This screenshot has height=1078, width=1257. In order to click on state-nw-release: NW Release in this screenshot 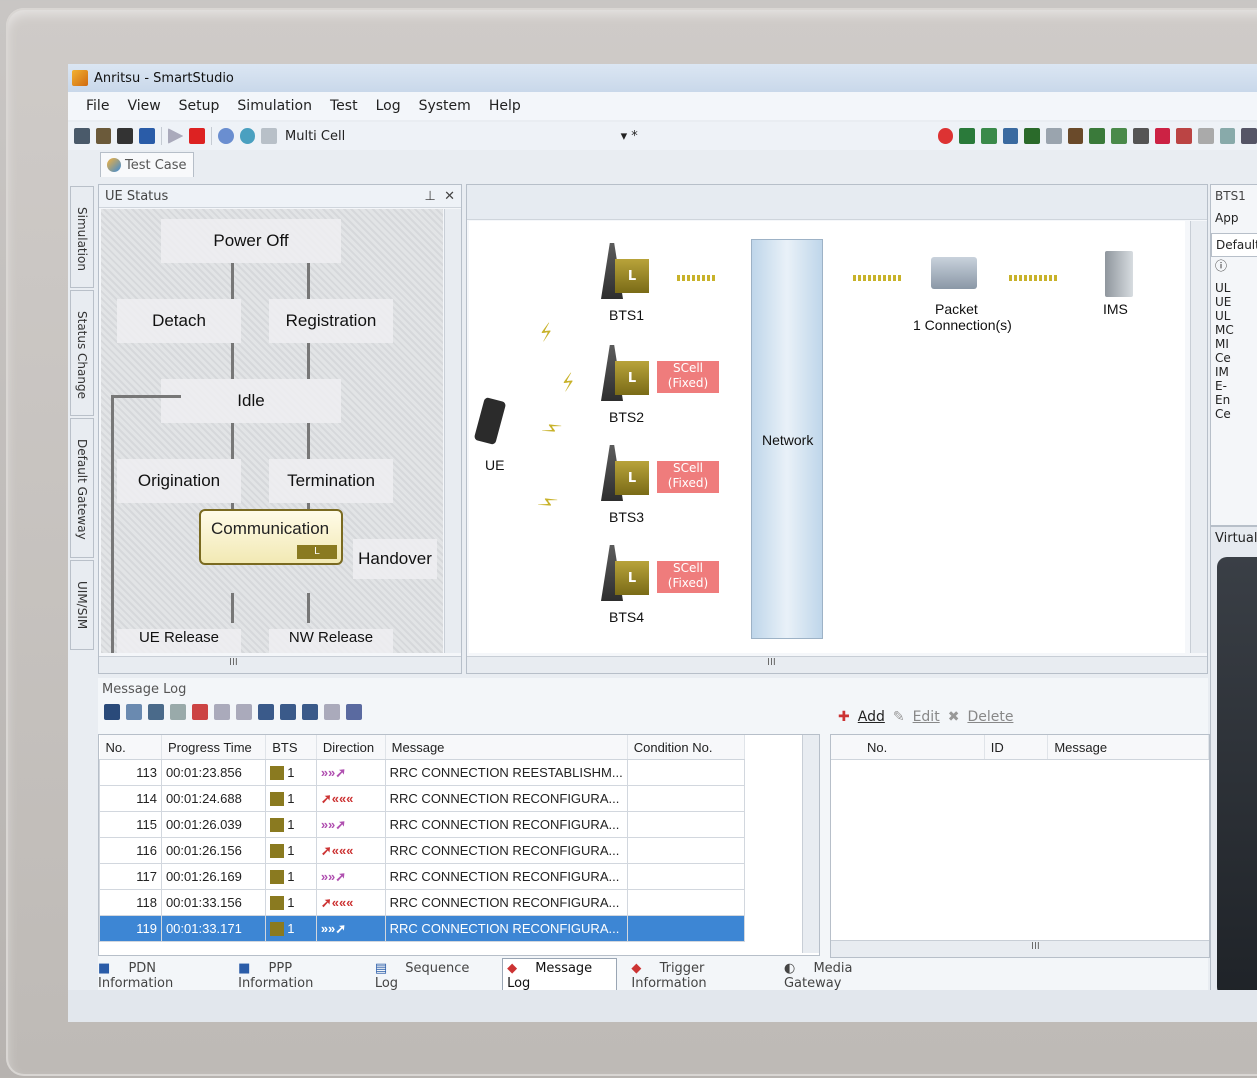, I will do `click(331, 641)`.